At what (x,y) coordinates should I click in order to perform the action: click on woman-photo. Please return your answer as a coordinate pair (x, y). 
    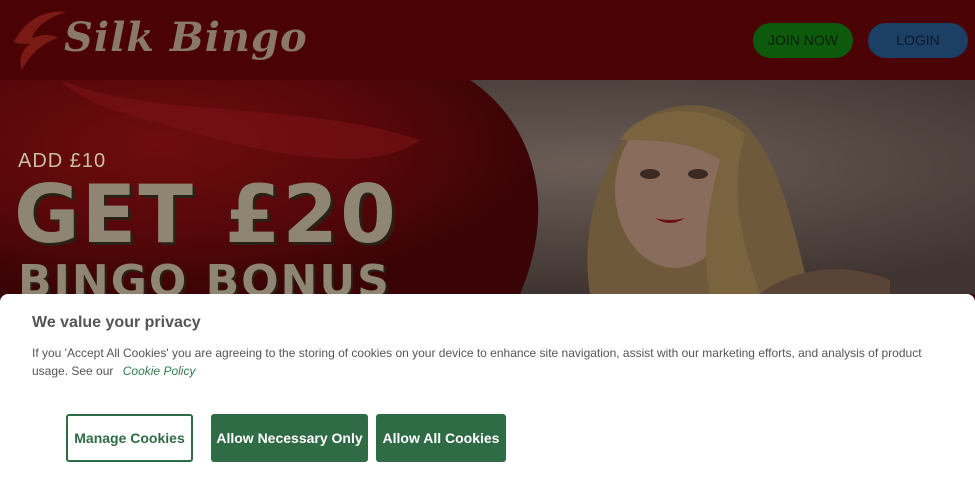
    Looking at the image, I should click on (738, 199).